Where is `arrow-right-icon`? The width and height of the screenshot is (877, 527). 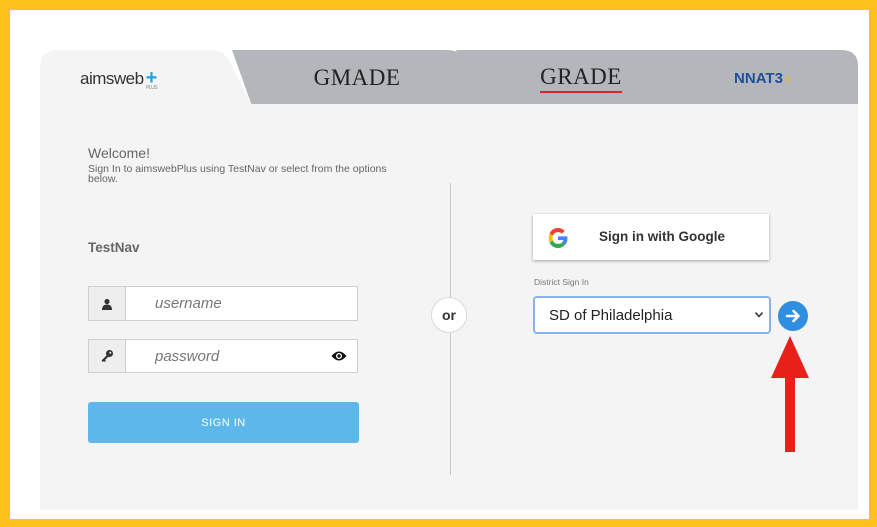
arrow-right-icon is located at coordinates (792, 316).